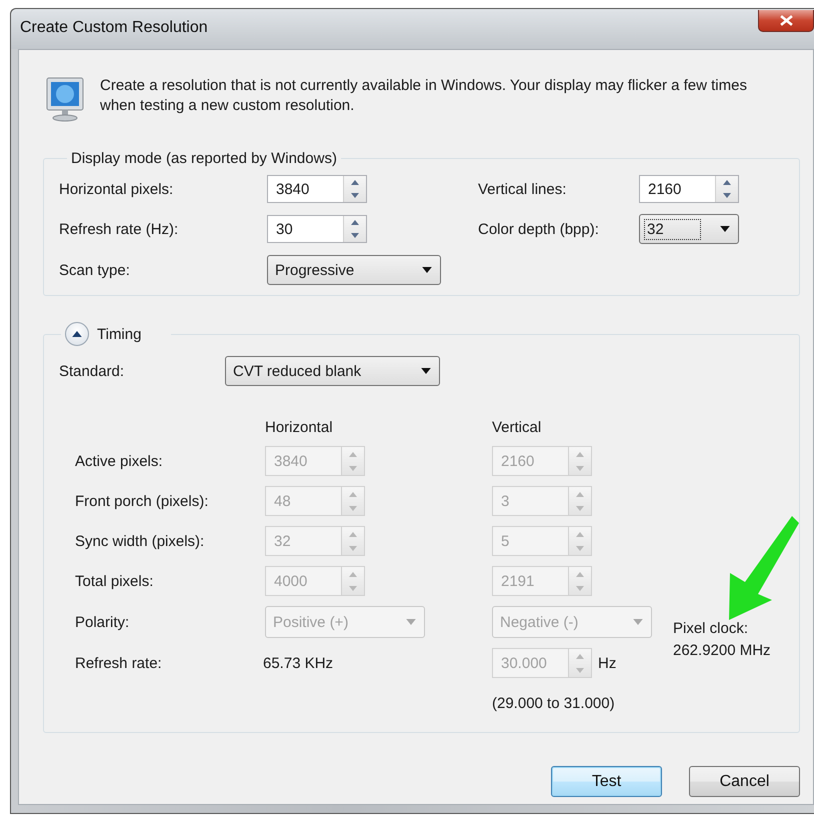 This screenshot has width=814, height=826. Describe the element at coordinates (606, 781) in the screenshot. I see `test-button: Test` at that location.